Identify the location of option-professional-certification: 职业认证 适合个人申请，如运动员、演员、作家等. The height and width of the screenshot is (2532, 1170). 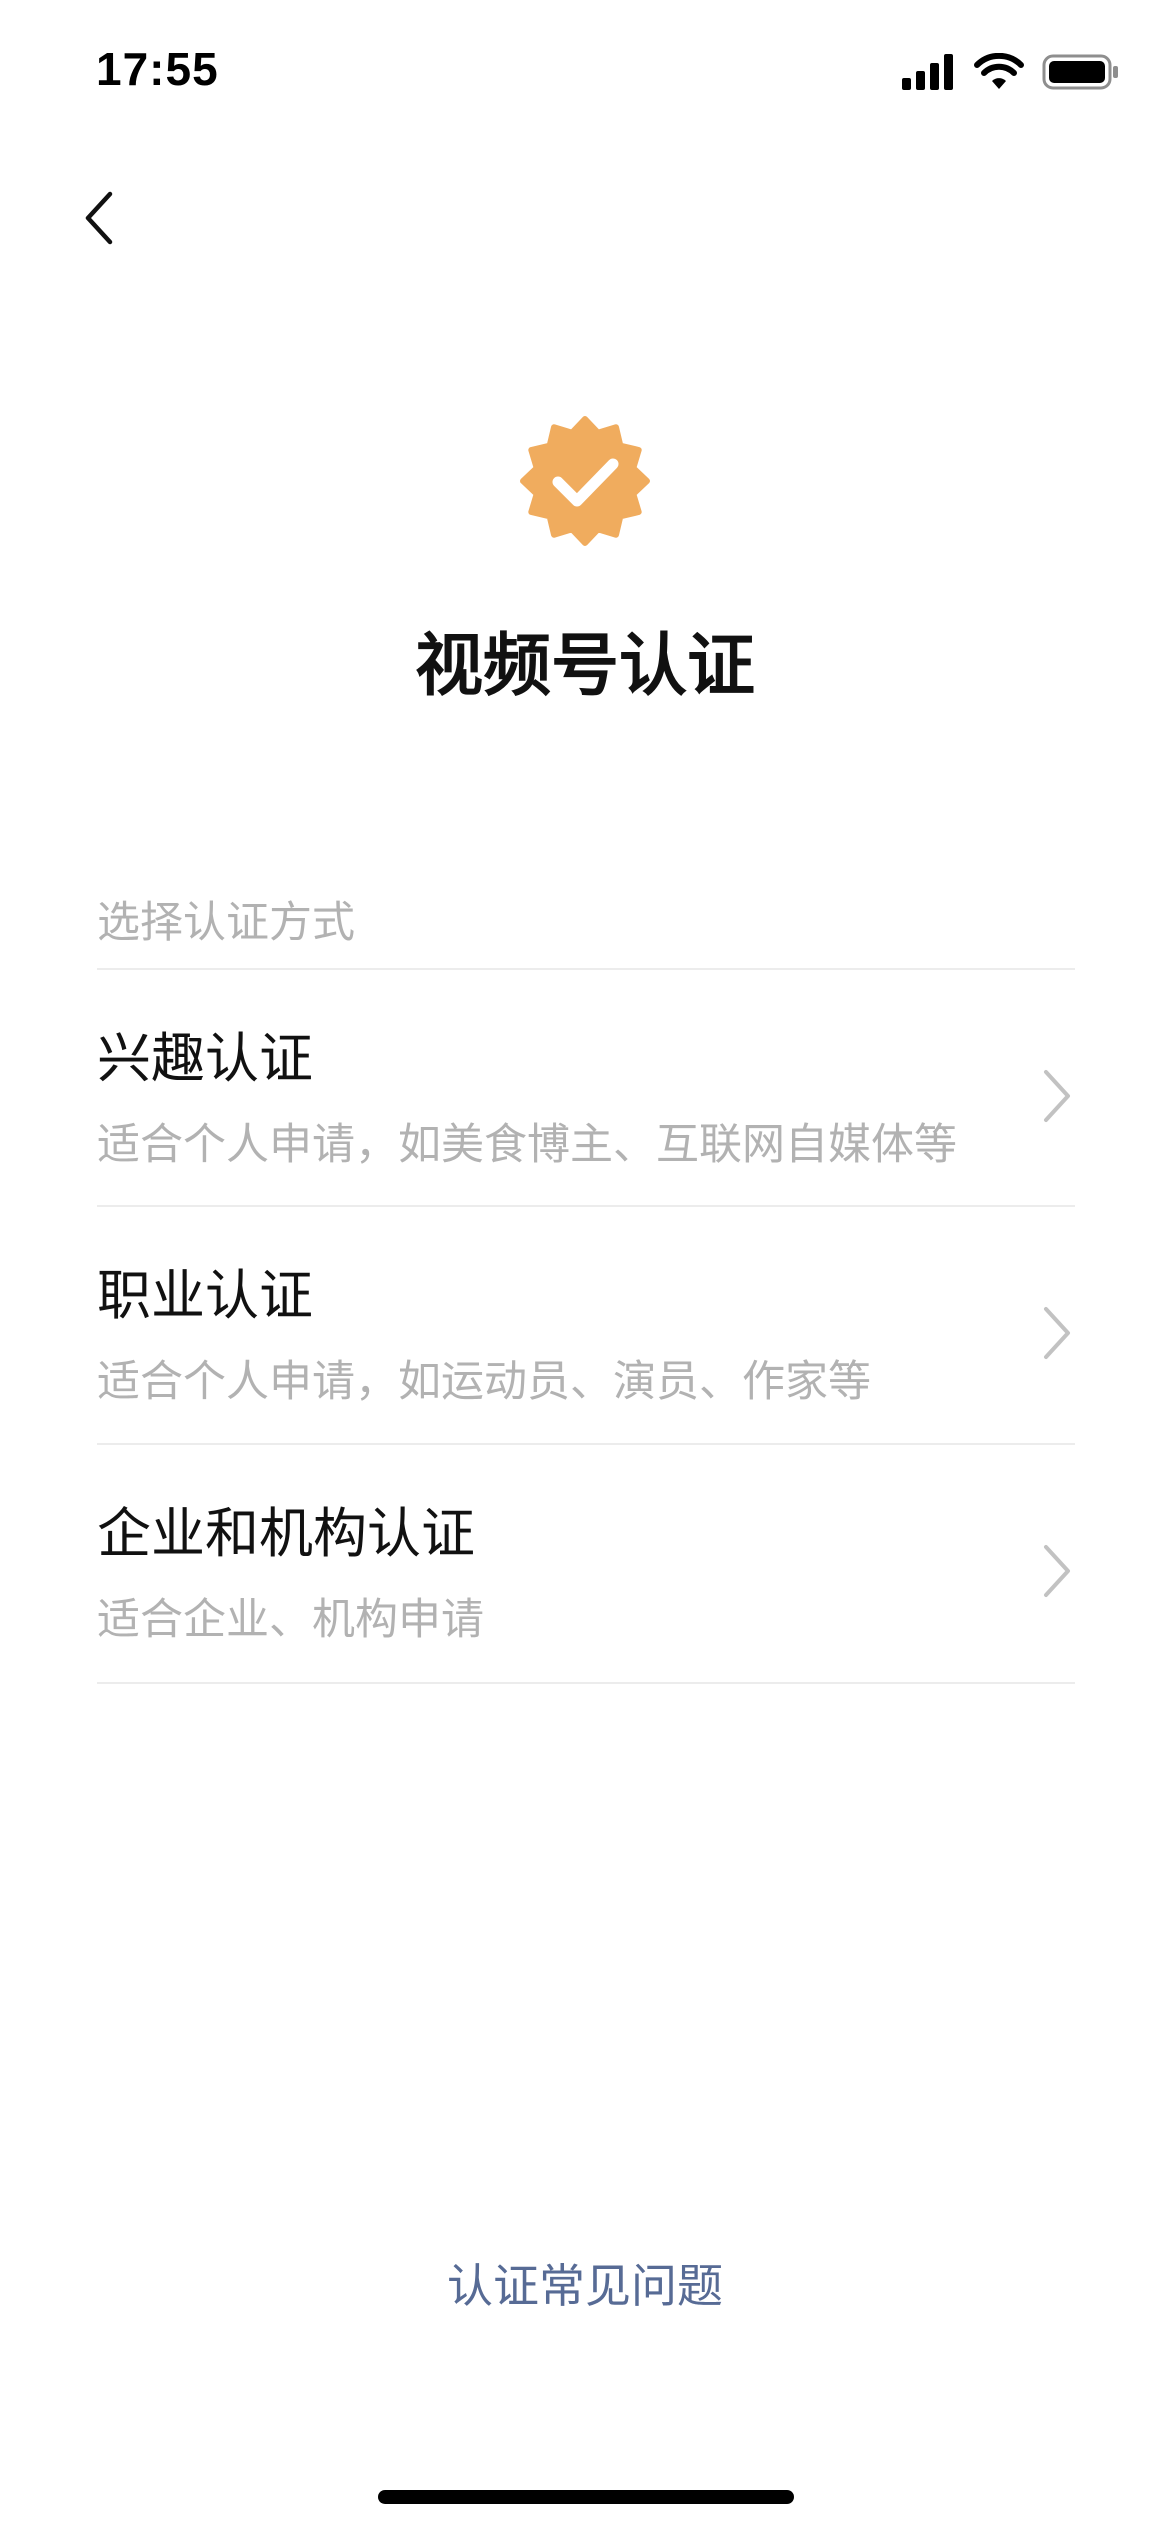
(585, 1325).